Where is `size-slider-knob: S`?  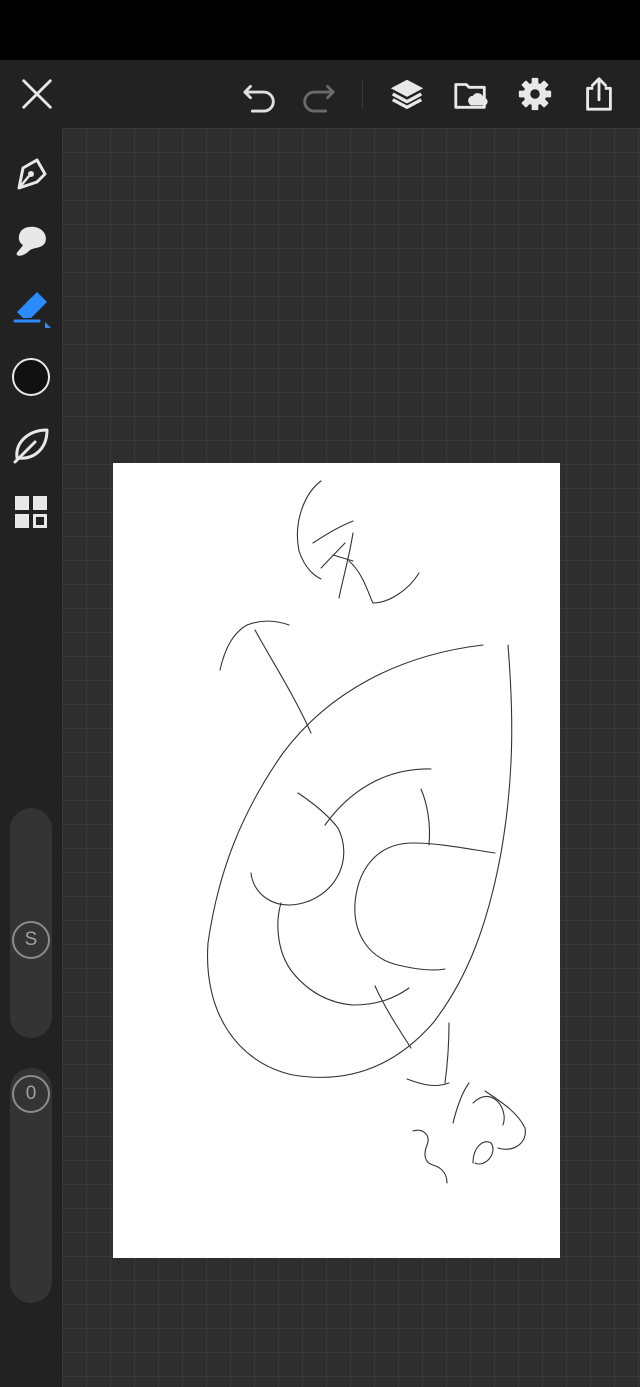 size-slider-knob: S is located at coordinates (31, 940).